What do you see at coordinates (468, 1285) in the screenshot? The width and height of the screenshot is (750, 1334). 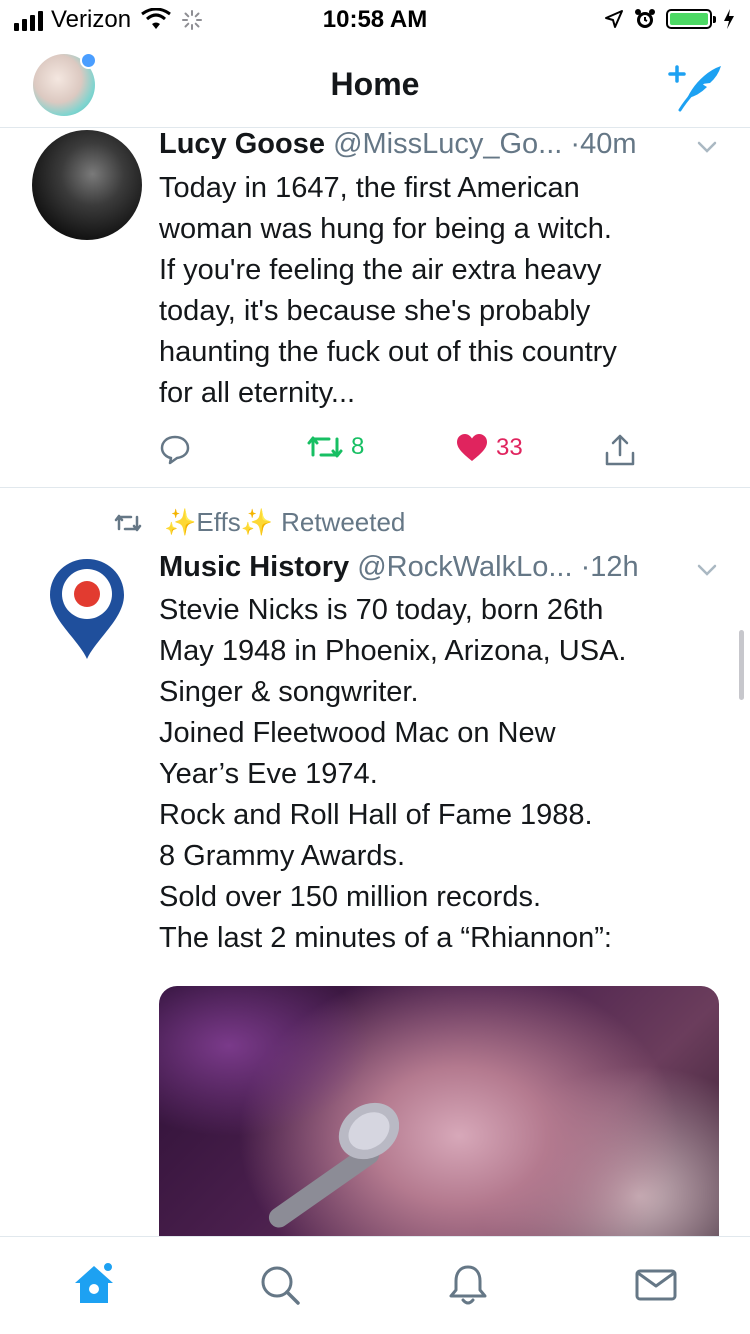 I see `bell-icon` at bounding box center [468, 1285].